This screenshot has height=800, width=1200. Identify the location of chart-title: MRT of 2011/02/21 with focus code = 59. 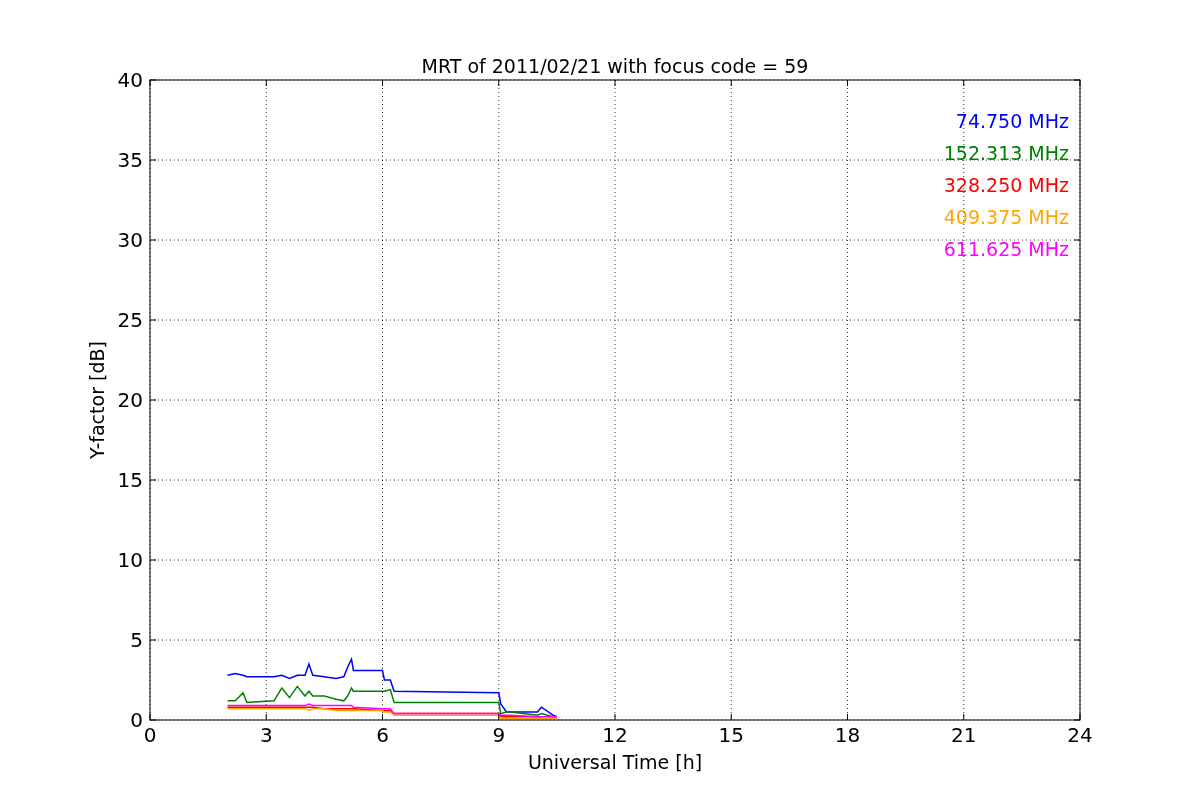
(615, 66).